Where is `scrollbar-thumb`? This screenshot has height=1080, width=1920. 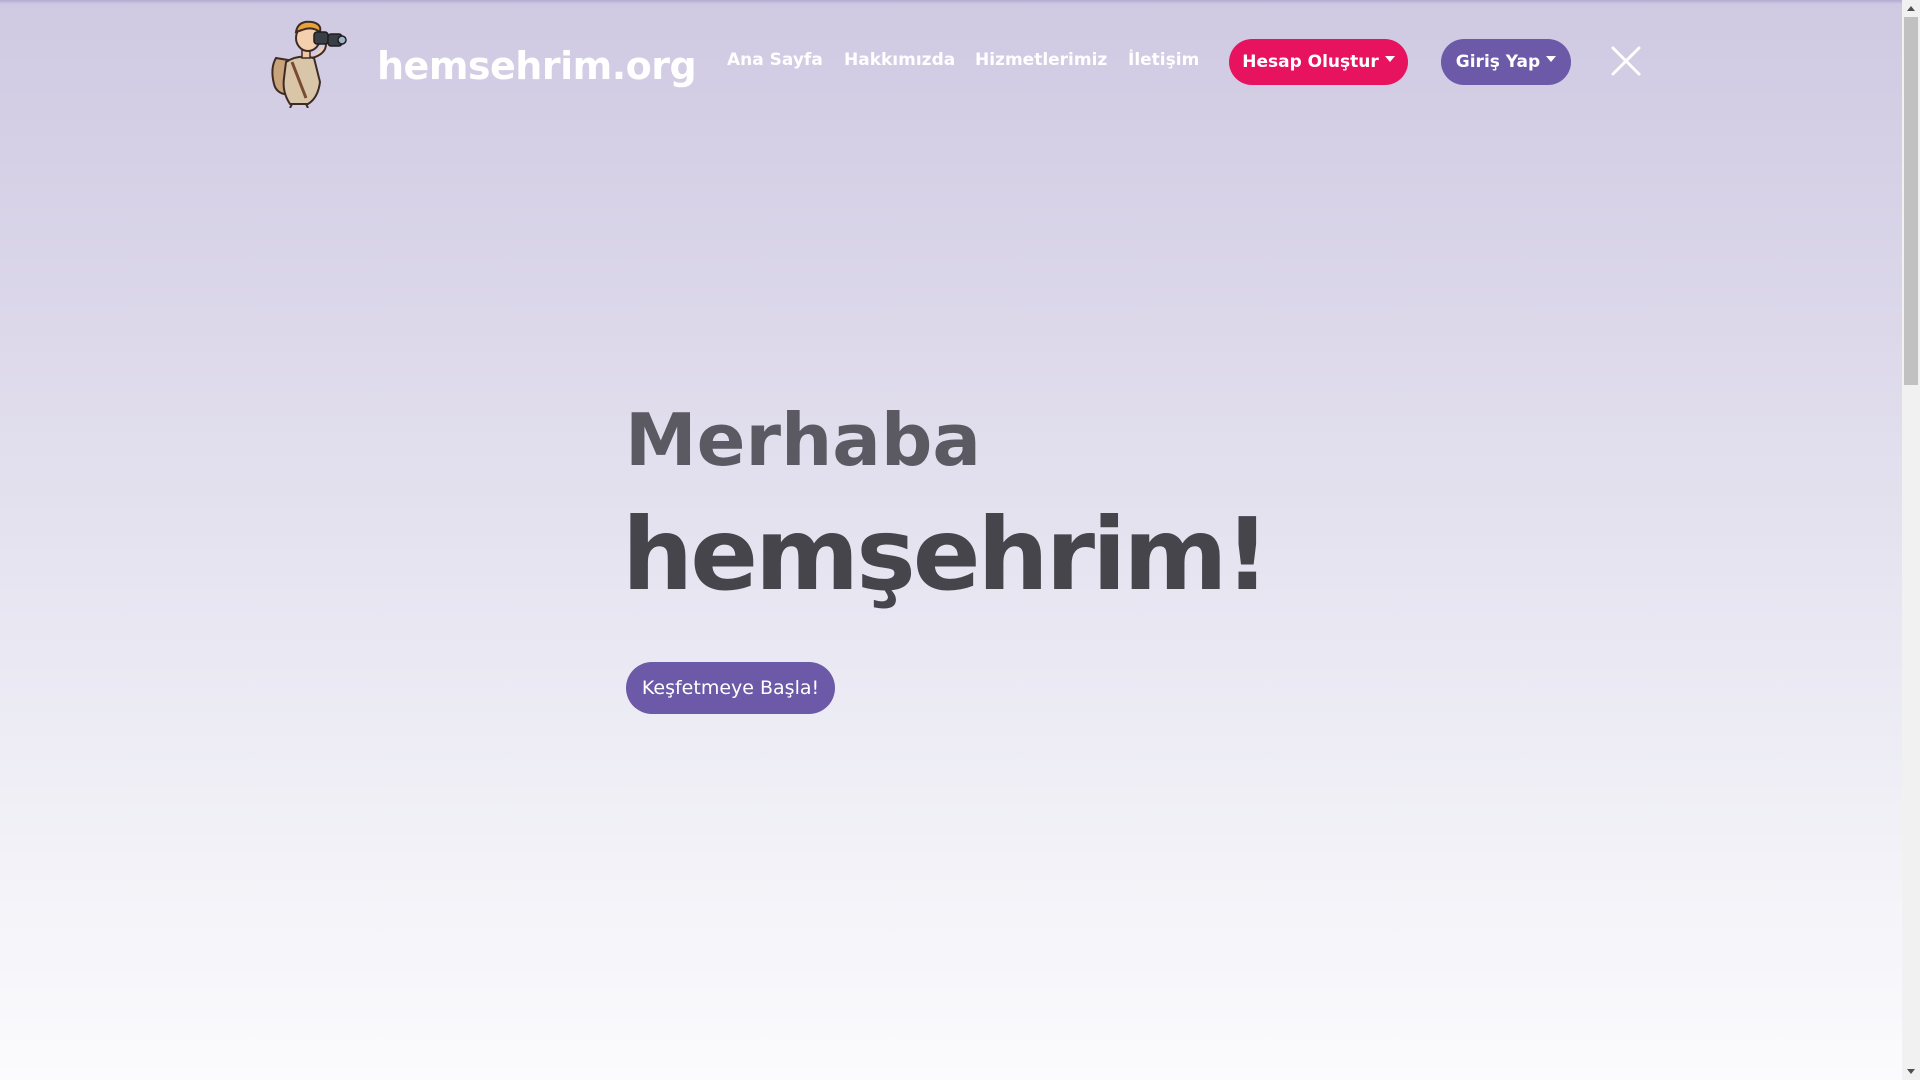 scrollbar-thumb is located at coordinates (1911, 201).